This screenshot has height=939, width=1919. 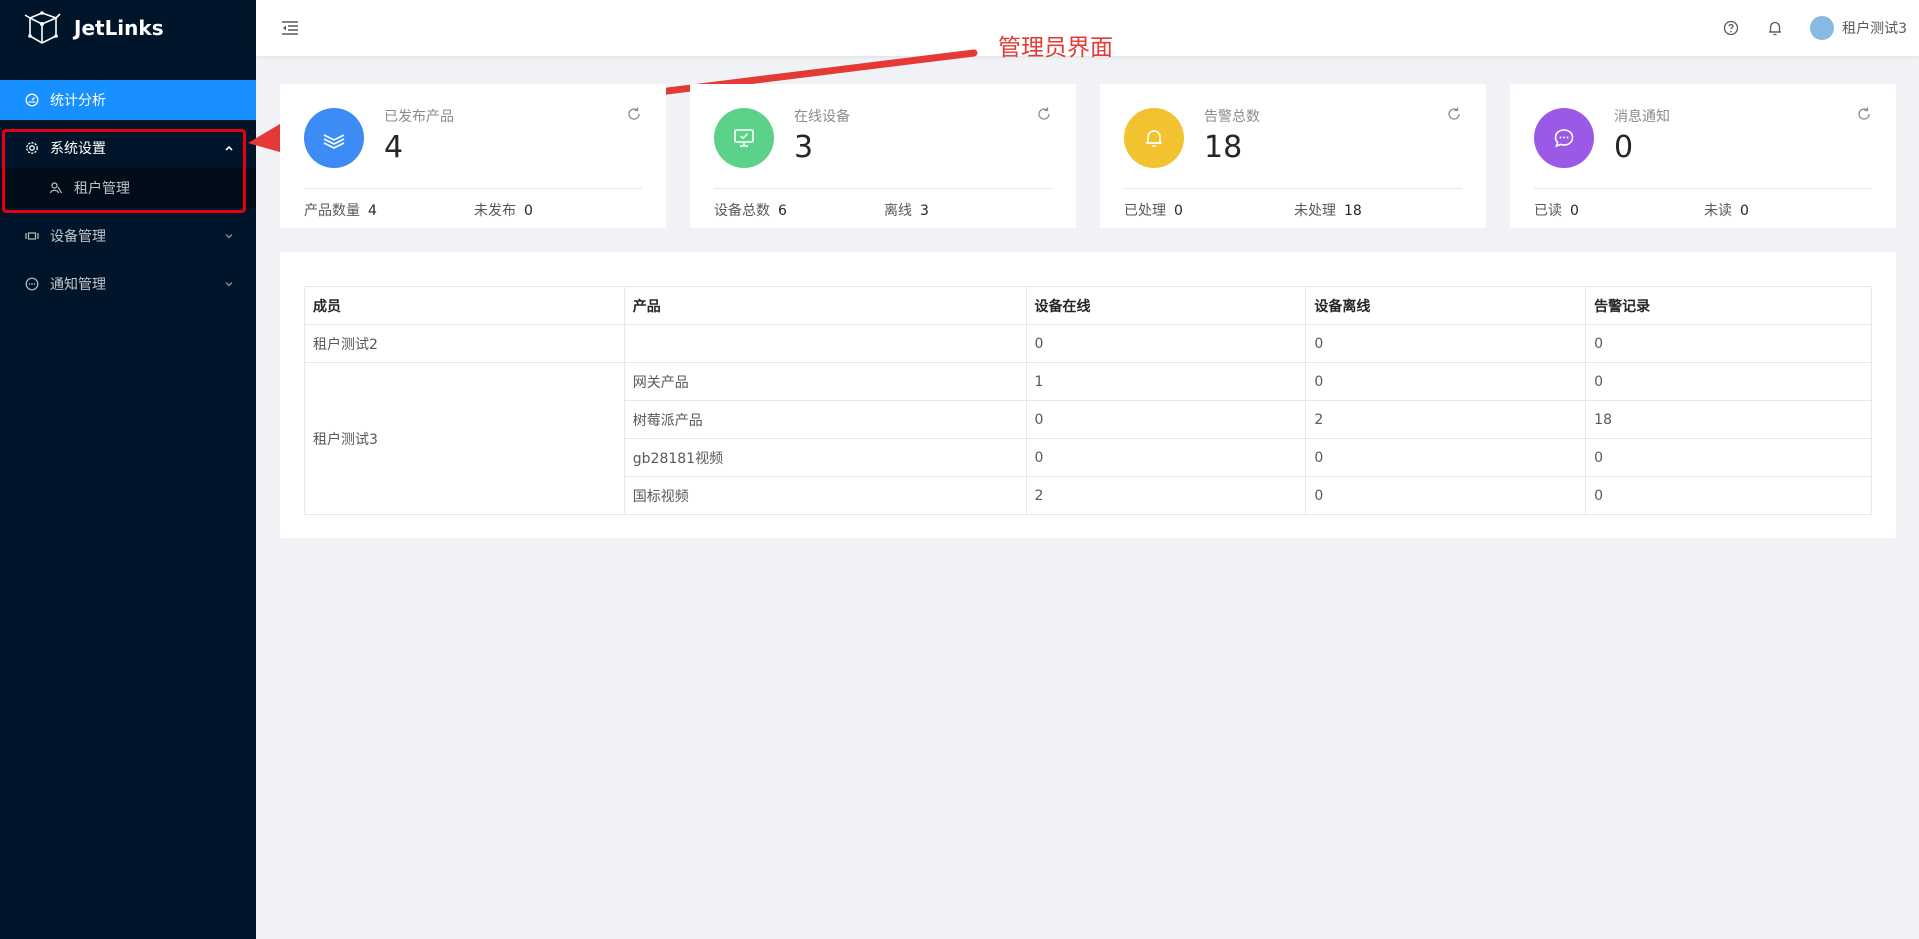 I want to click on product-cell: 国标视频, so click(x=825, y=495).